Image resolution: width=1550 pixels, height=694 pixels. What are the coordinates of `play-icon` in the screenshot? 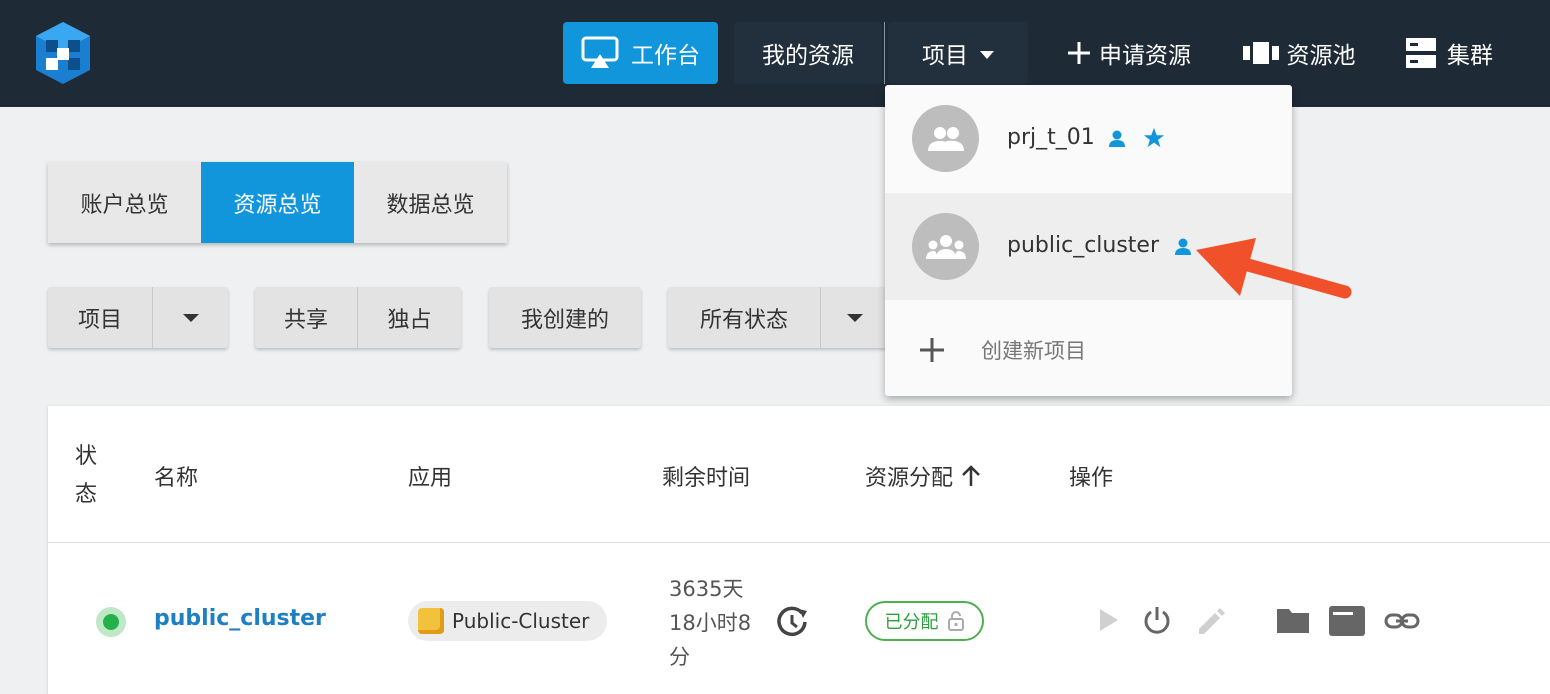 It's located at (1108, 620).